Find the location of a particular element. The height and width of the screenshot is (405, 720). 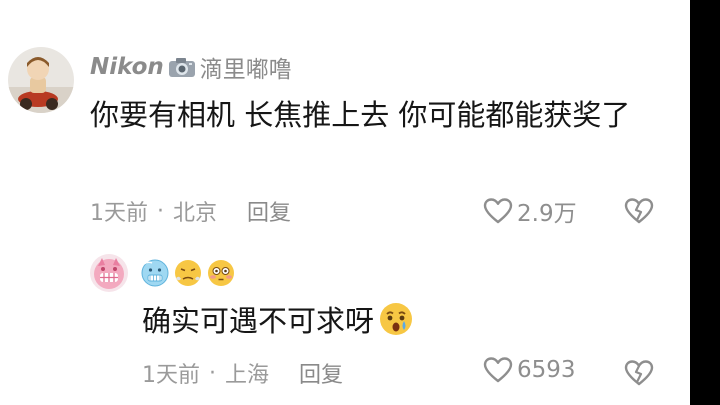

flushed-face-emoji is located at coordinates (221, 273).